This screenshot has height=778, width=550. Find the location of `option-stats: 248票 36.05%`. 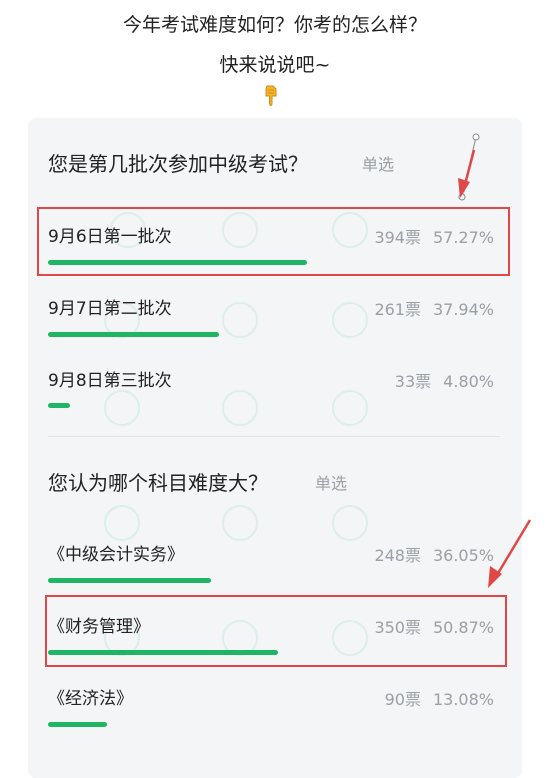

option-stats: 248票 36.05% is located at coordinates (434, 554).